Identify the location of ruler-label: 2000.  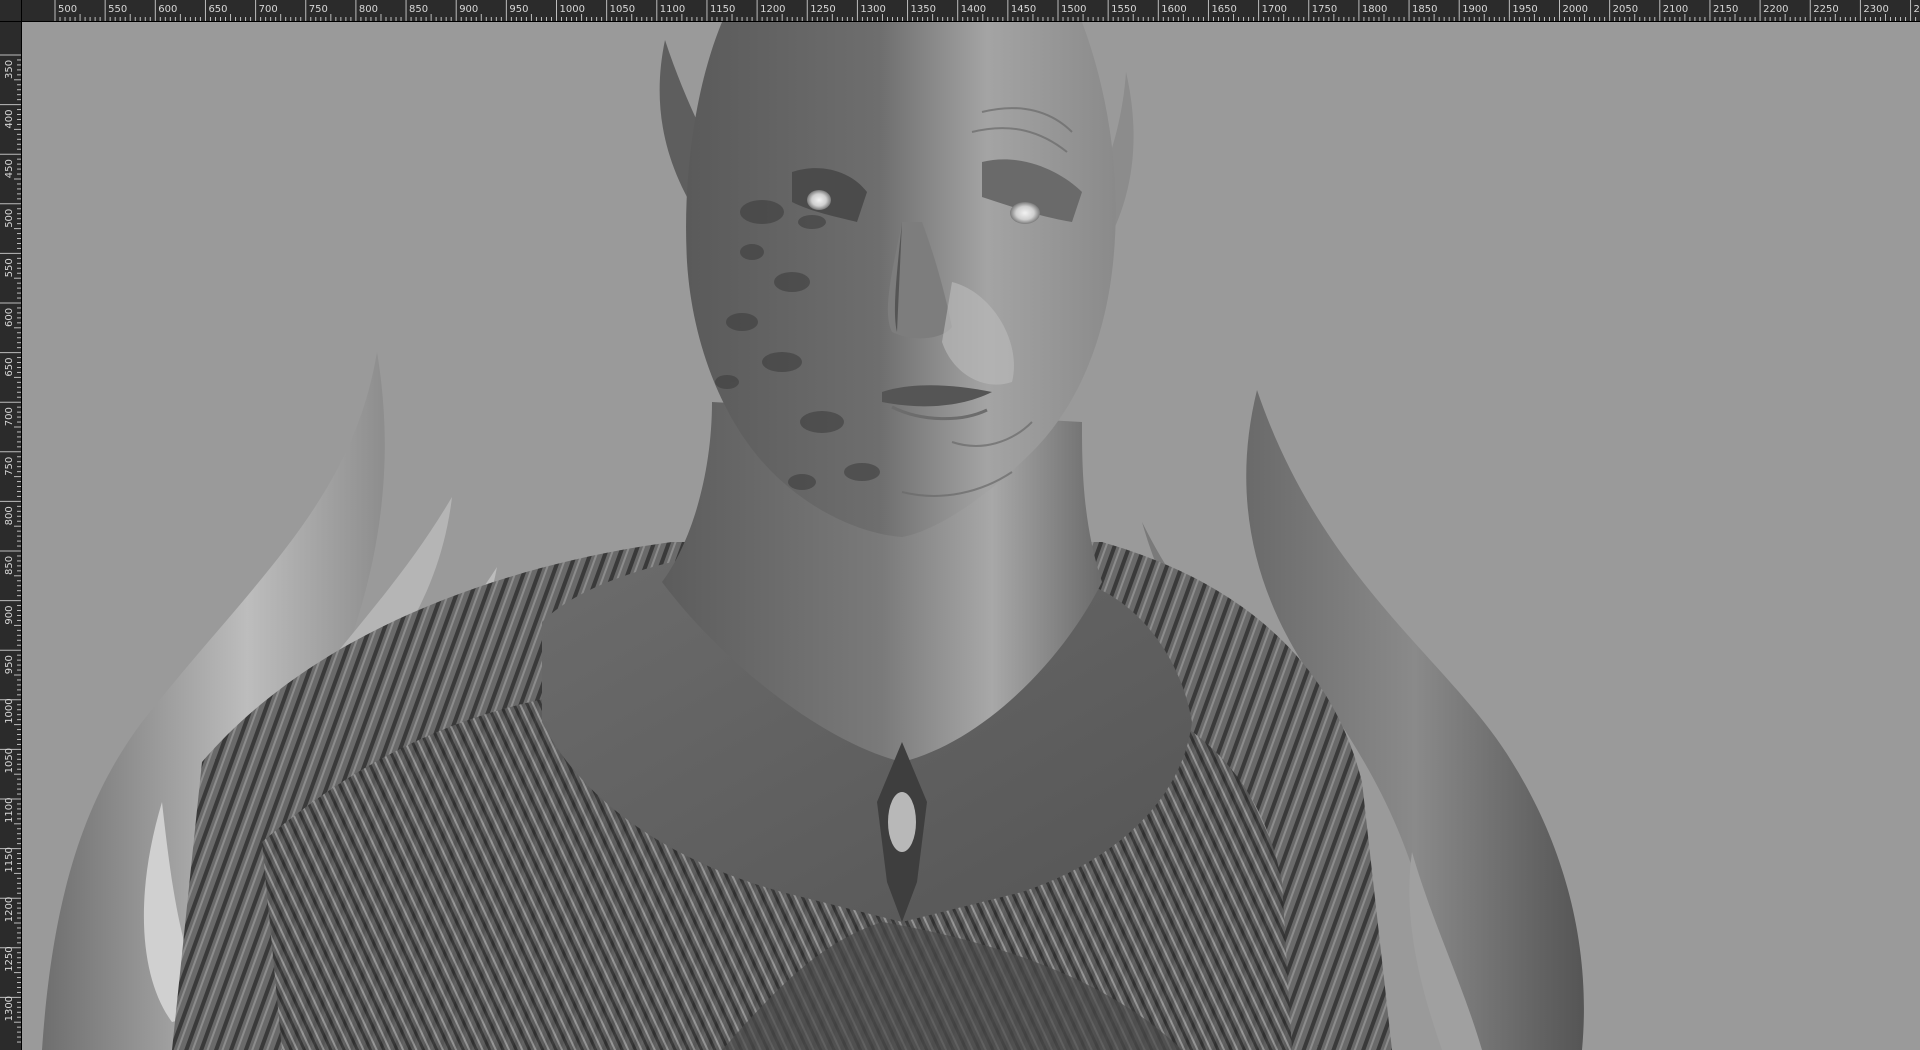
(1575, 9).